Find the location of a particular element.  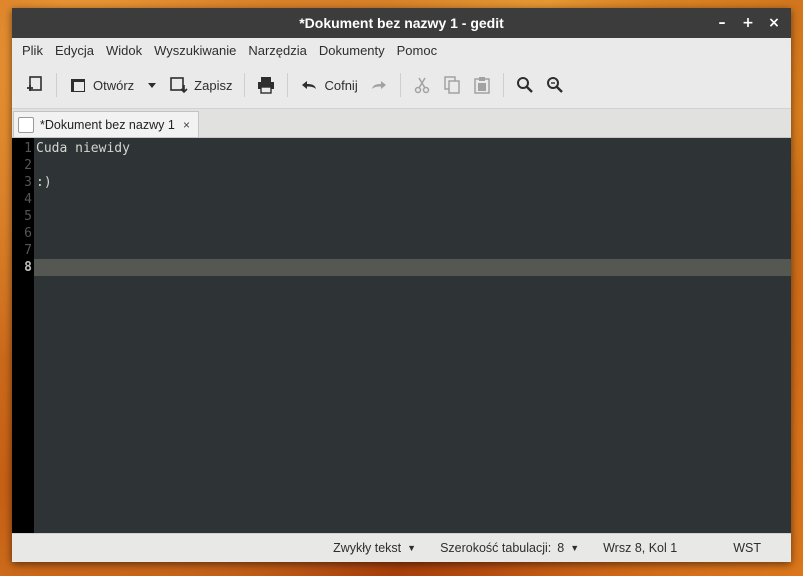

copy-icon is located at coordinates (451, 85).